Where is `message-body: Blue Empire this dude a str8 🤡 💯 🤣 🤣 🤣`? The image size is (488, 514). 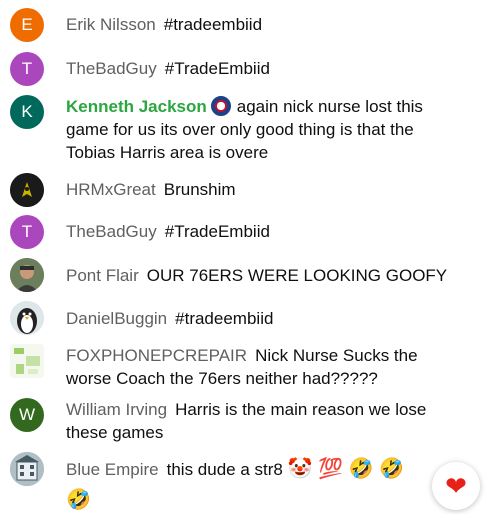 message-body: Blue Empire this dude a str8 🤡 💯 🤣 🤣 🤣 is located at coordinates (248, 484).